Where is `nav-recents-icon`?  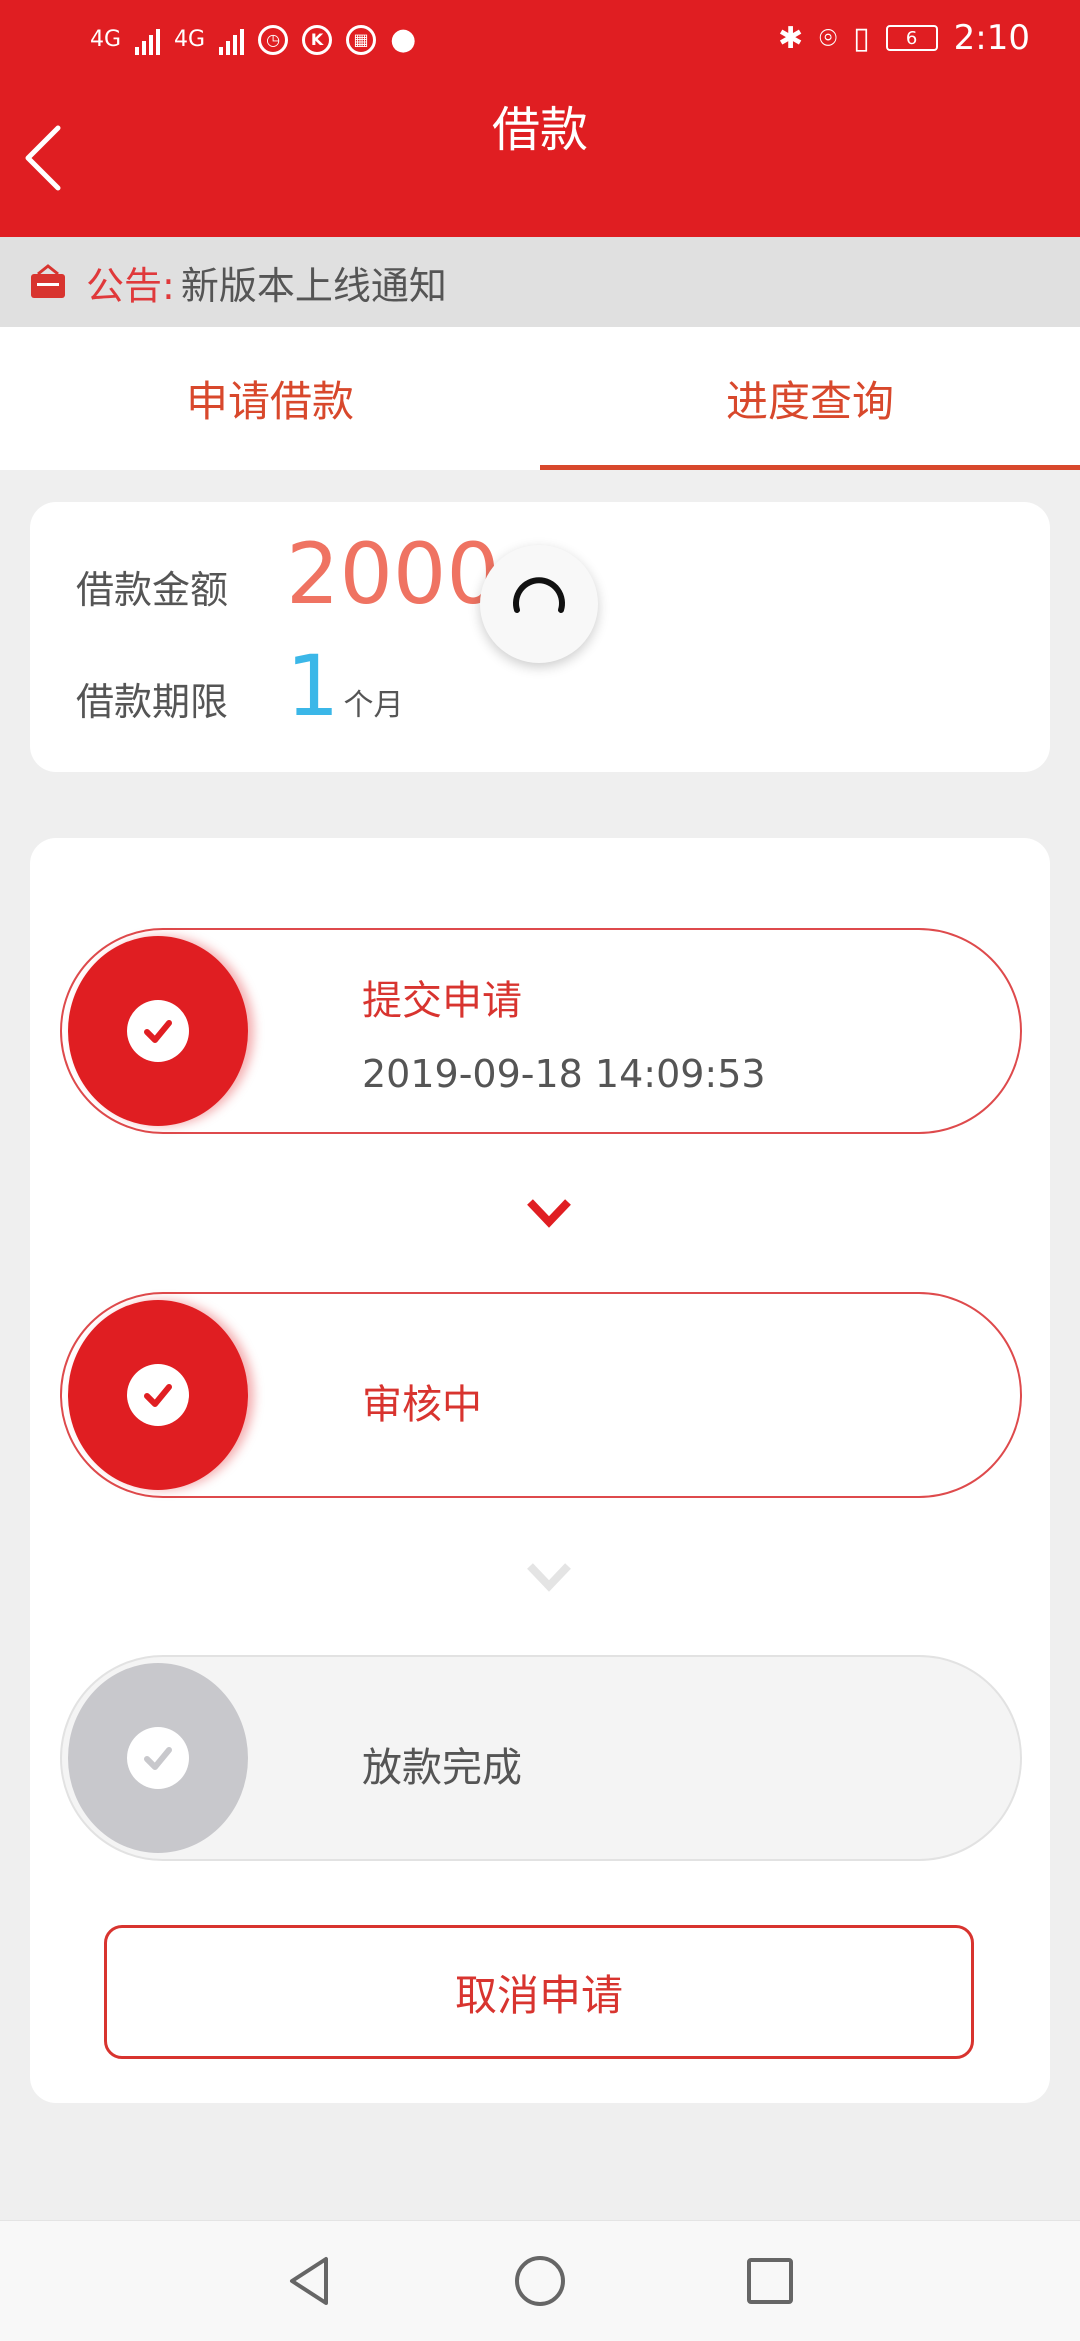 nav-recents-icon is located at coordinates (770, 2281).